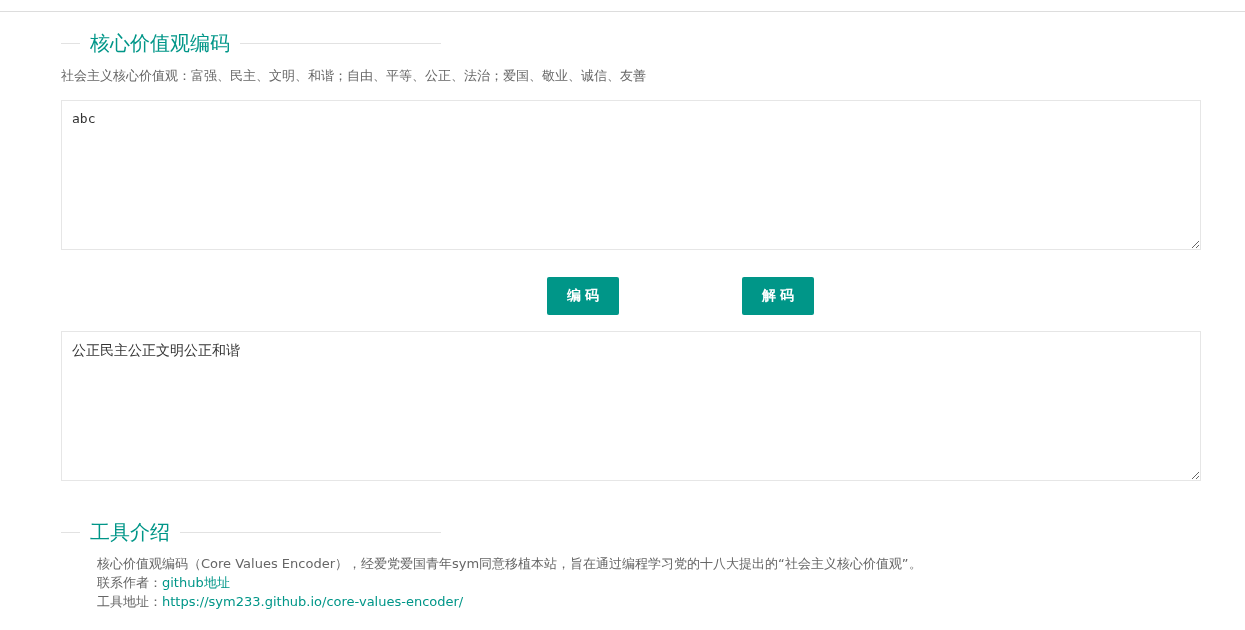 This screenshot has width=1245, height=630. Describe the element at coordinates (583, 296) in the screenshot. I see `encode-button: 编 码` at that location.